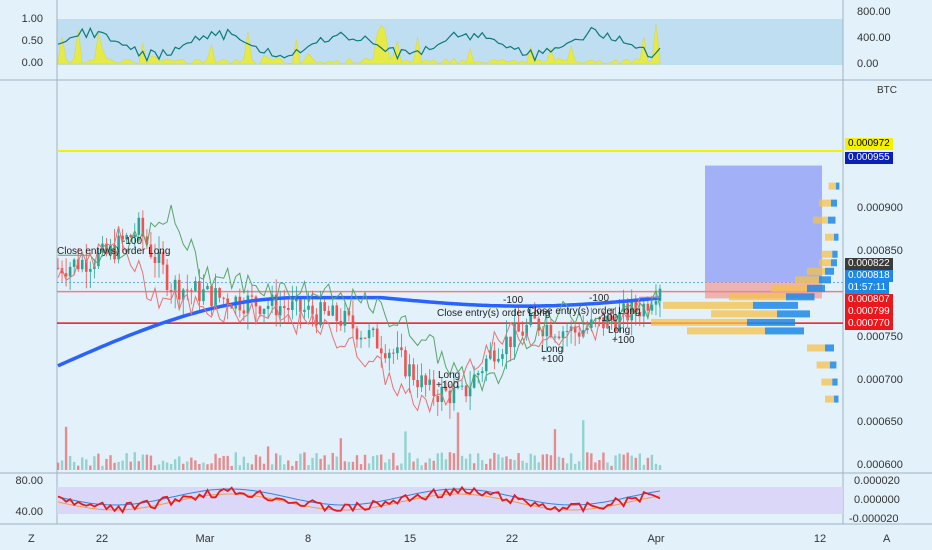 Image resolution: width=932 pixels, height=550 pixels. I want to click on top-left-tick: 1.00, so click(32, 19).